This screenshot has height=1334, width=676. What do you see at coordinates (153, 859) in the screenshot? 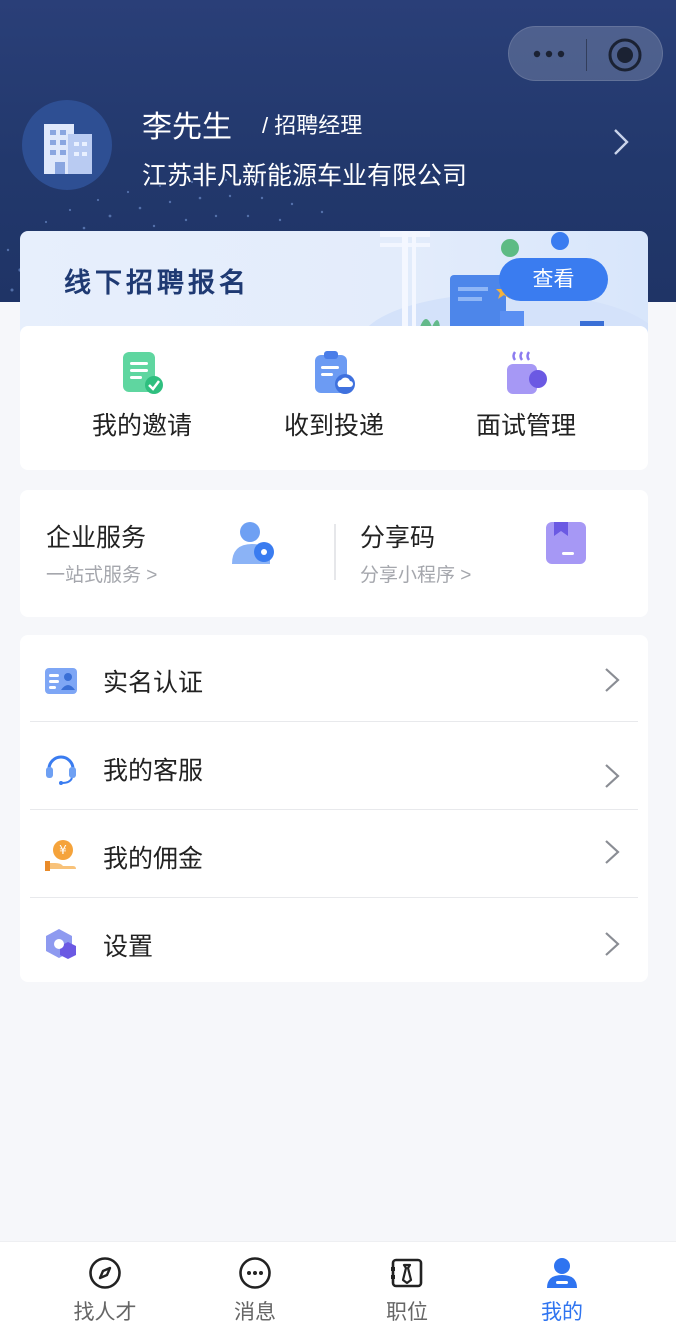
I see `menu-label: 我的佣金` at bounding box center [153, 859].